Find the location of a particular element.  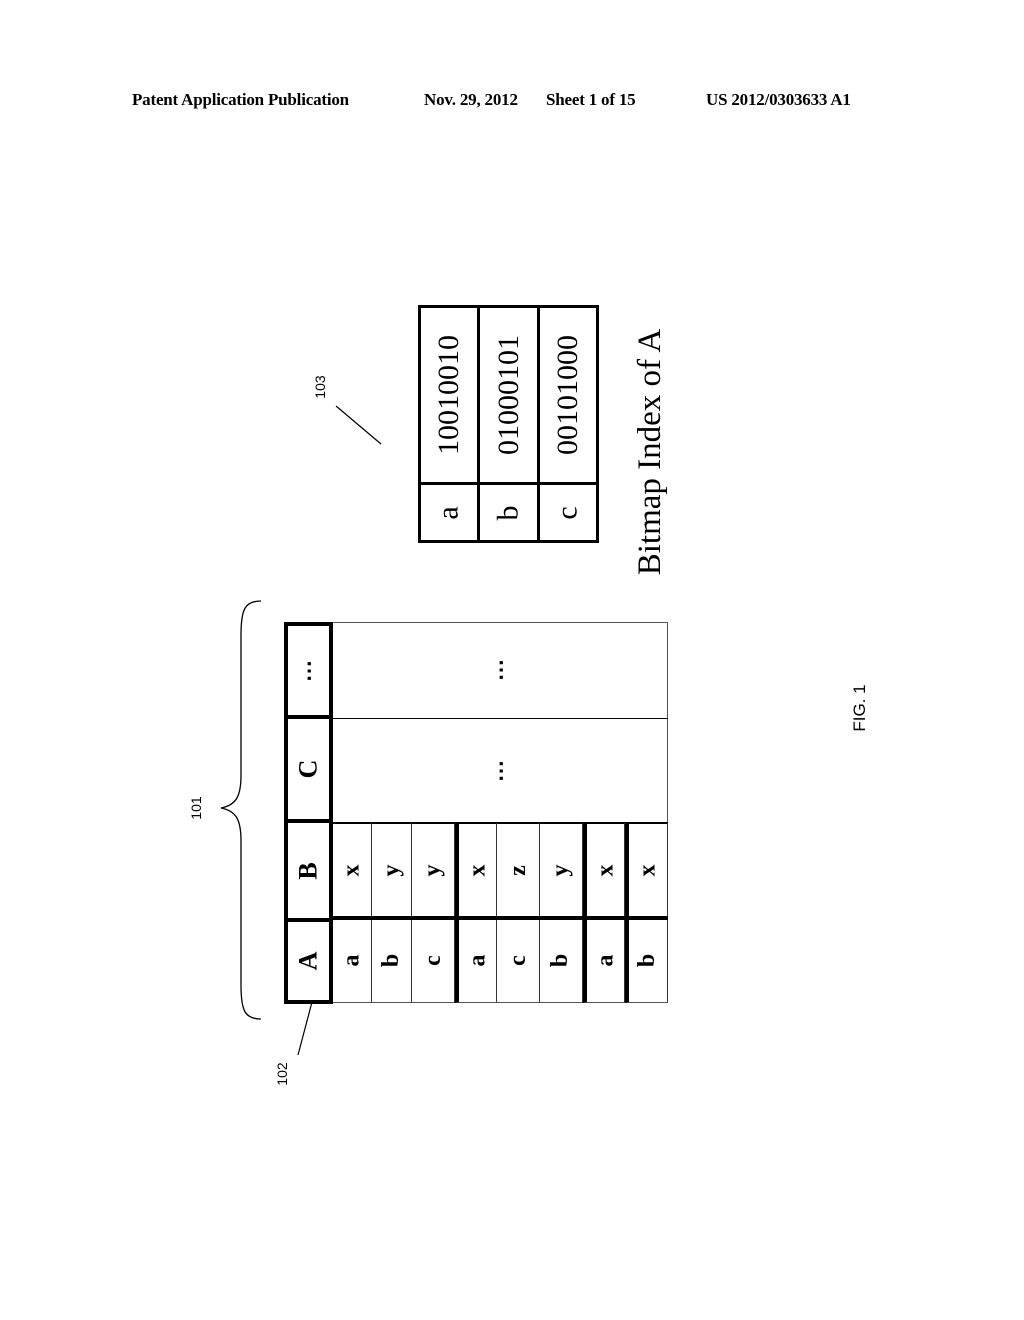

sheet-number: Sheet 1 of 15 is located at coordinates (591, 99).